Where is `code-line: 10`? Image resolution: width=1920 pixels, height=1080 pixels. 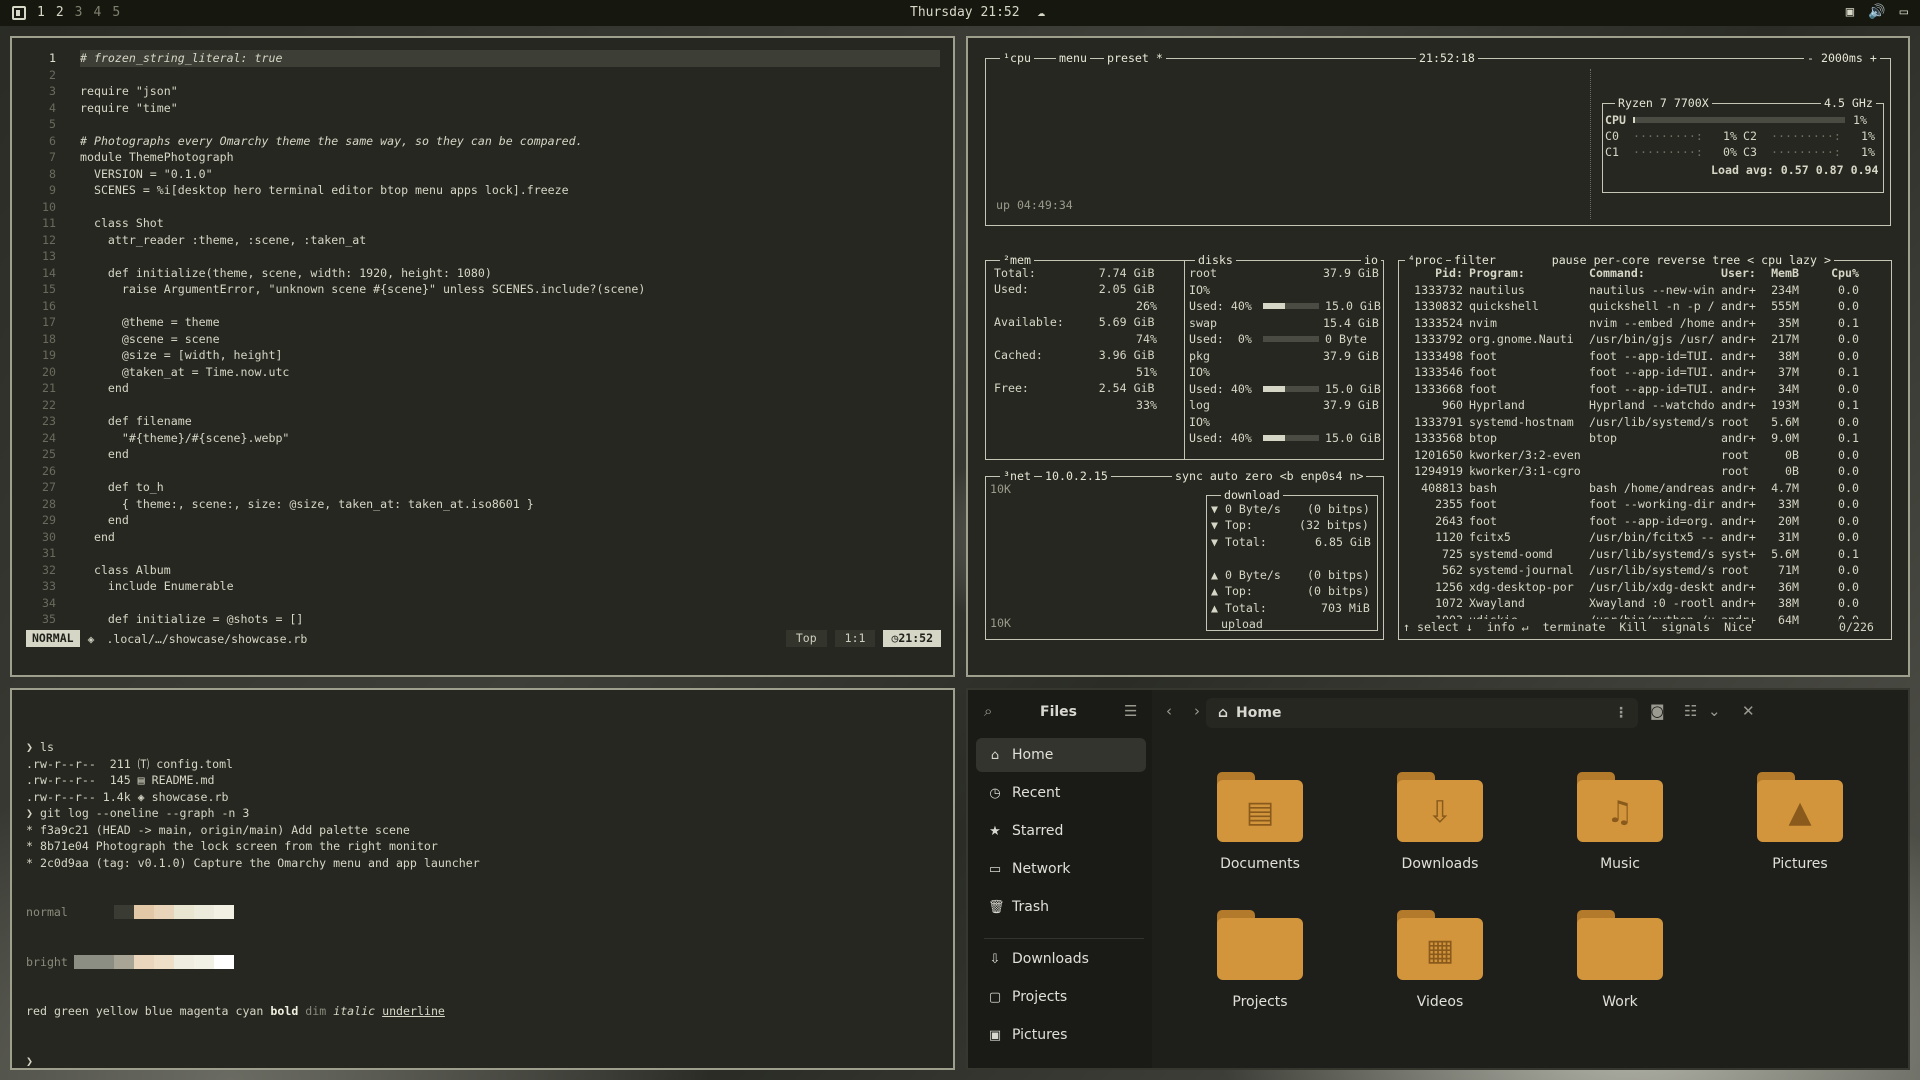
code-line: 10 is located at coordinates (482, 207).